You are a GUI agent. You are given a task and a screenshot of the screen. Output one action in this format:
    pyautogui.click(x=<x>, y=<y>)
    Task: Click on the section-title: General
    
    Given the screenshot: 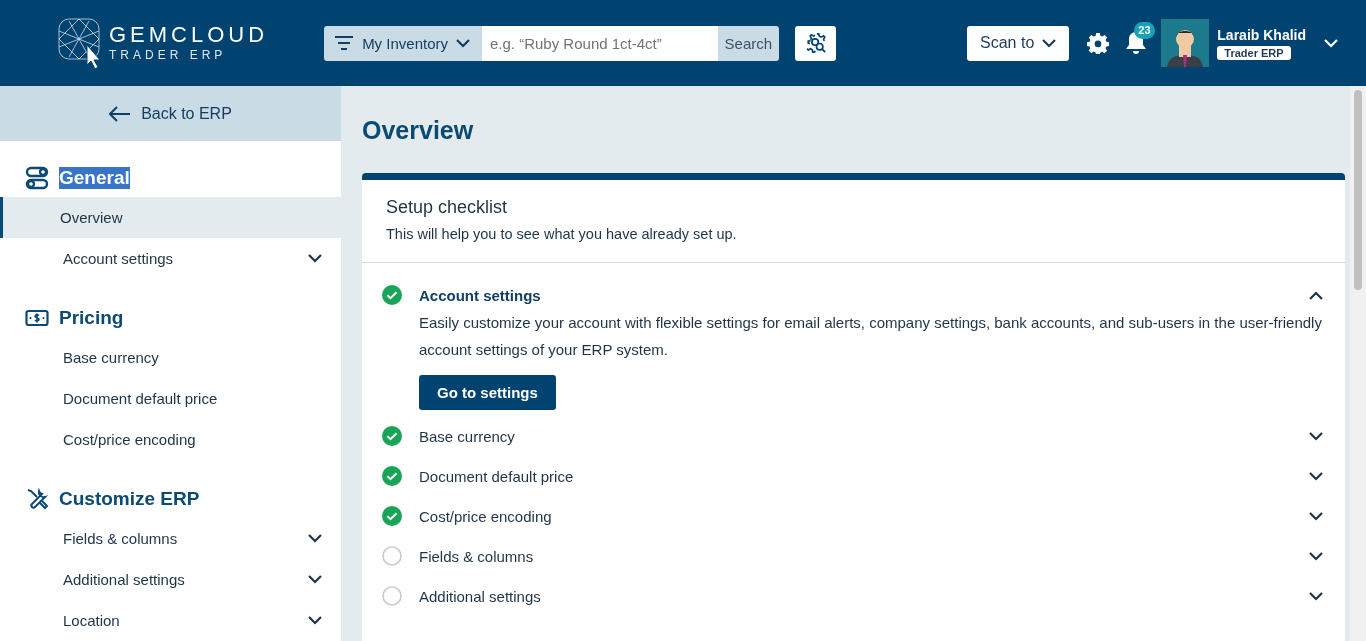 What is the action you would take?
    pyautogui.click(x=94, y=178)
    